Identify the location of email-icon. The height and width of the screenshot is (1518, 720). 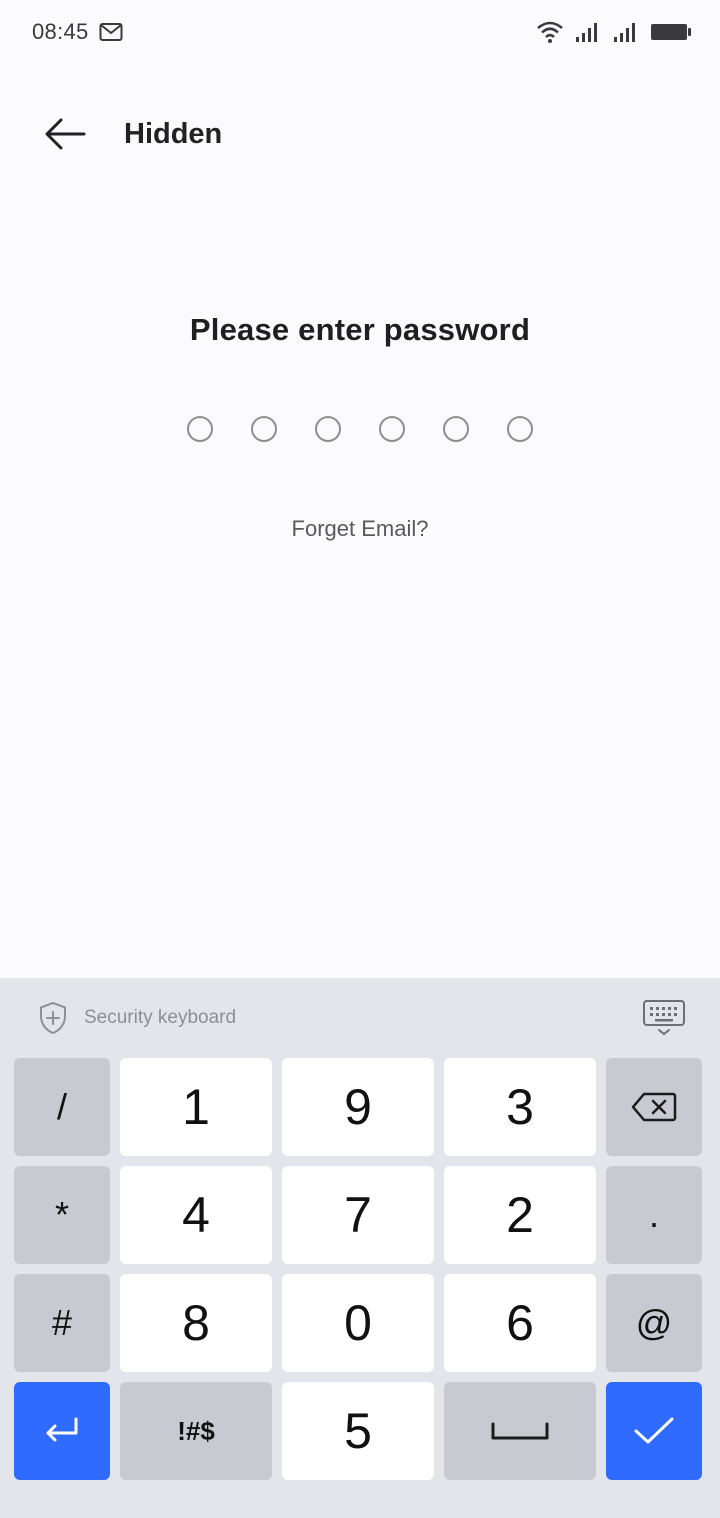
(111, 32).